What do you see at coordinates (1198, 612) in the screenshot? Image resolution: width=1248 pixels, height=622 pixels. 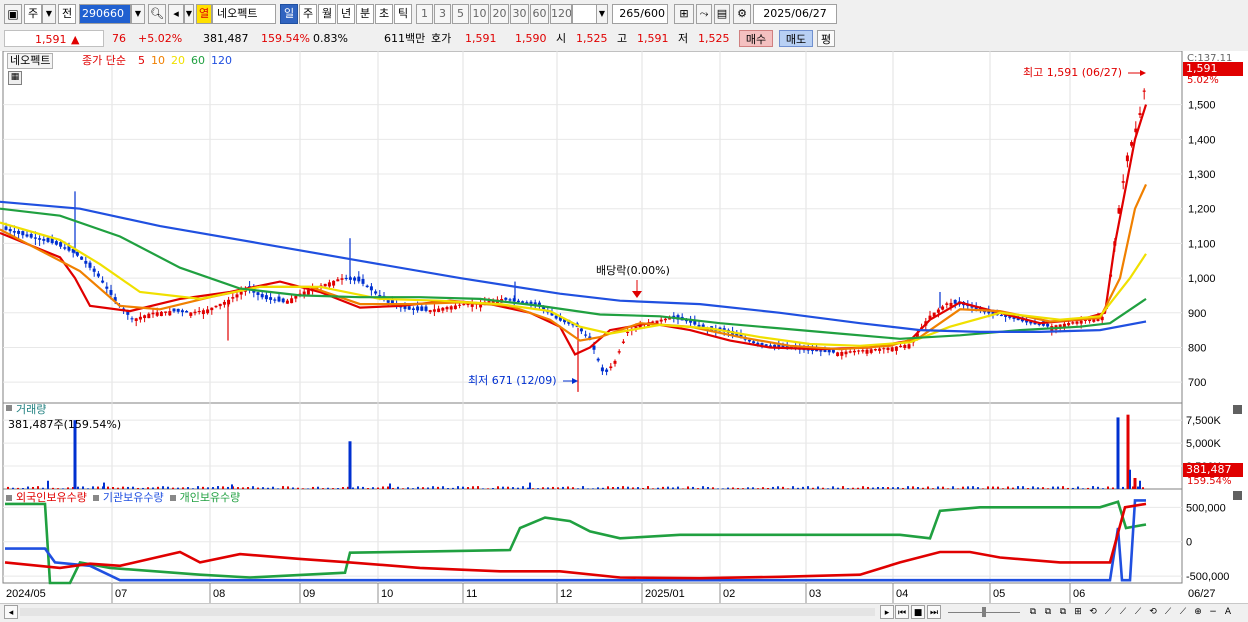 I see `zoom-in-icon: ⊕` at bounding box center [1198, 612].